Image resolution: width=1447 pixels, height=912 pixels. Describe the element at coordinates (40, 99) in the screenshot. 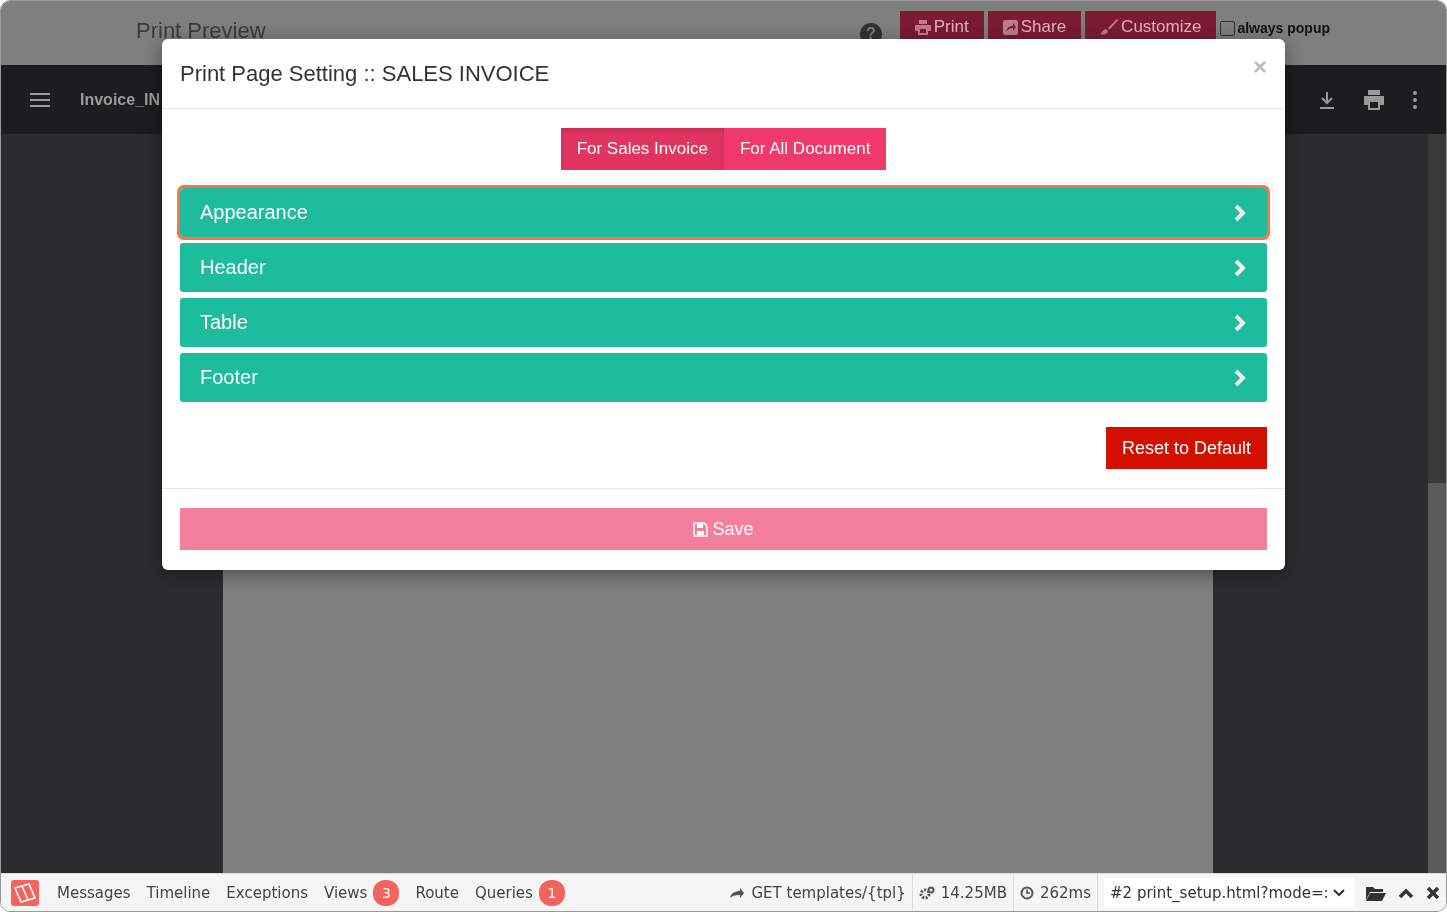

I see `menu-icon` at that location.